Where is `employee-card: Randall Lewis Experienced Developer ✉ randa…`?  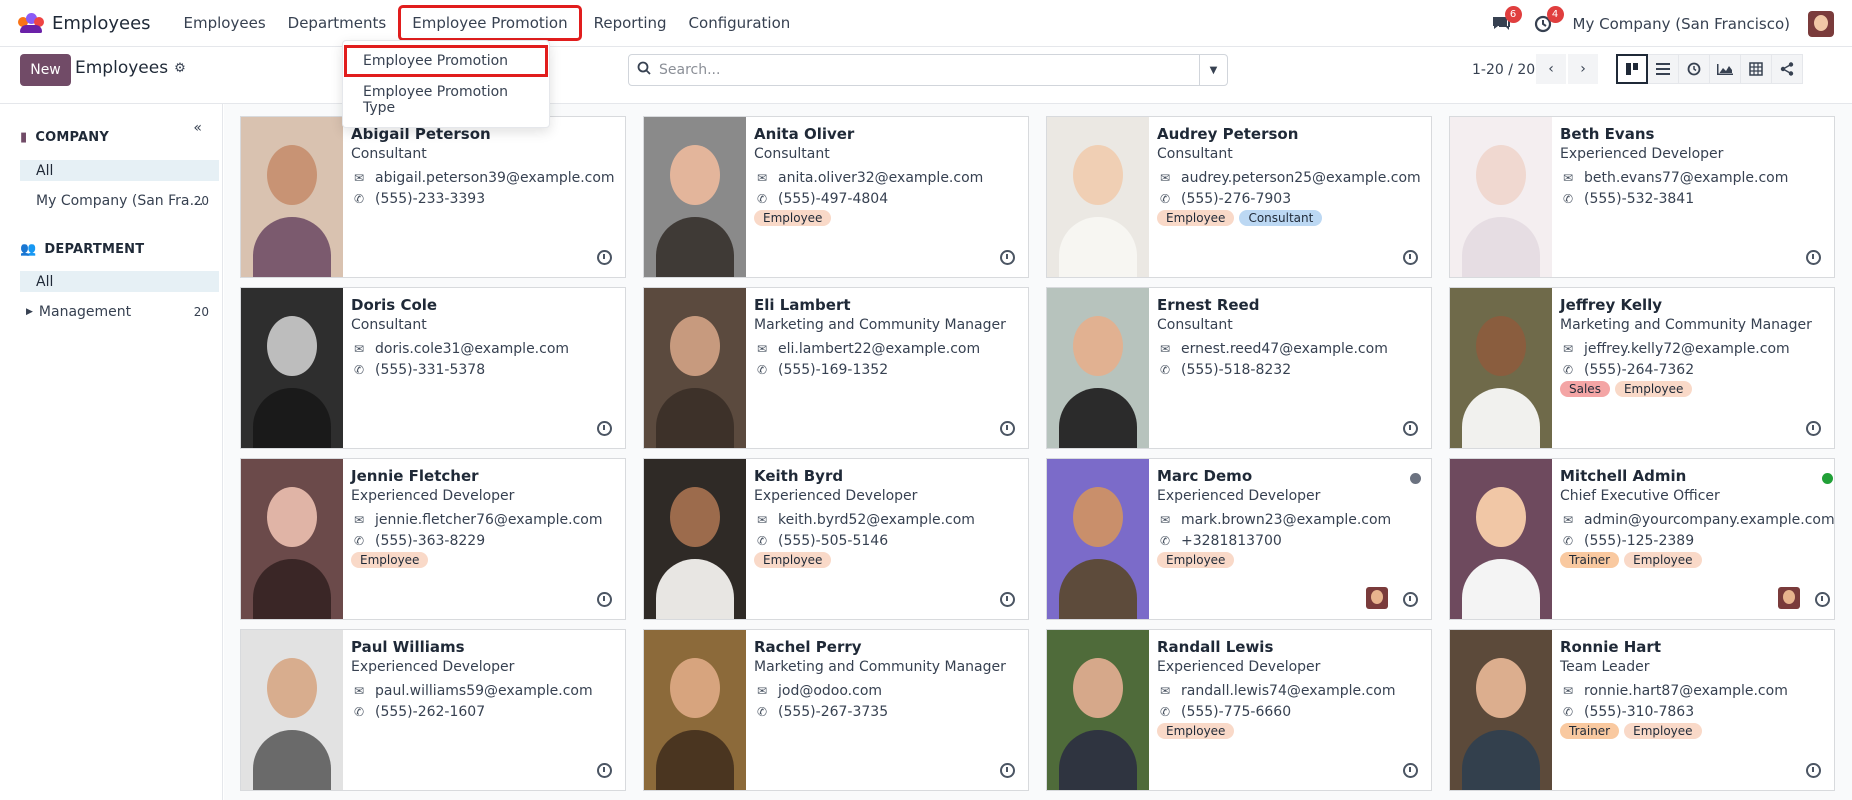 employee-card: Randall Lewis Experienced Developer ✉ randa… is located at coordinates (1239, 710).